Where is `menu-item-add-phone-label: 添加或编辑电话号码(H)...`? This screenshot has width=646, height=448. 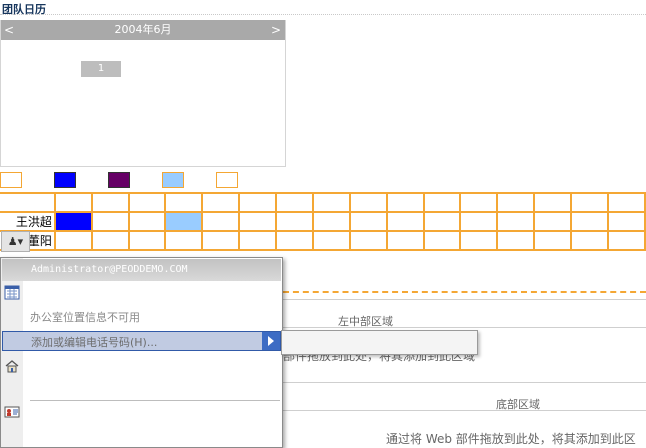
menu-item-add-phone-label: 添加或编辑电话号码(H)... is located at coordinates (94, 342).